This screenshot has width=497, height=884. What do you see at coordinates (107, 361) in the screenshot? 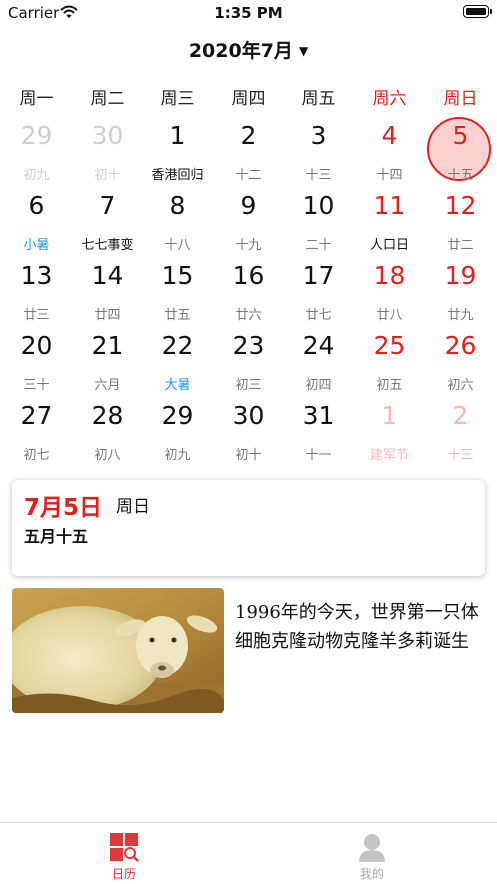
I see `day-cell: 21 六月` at bounding box center [107, 361].